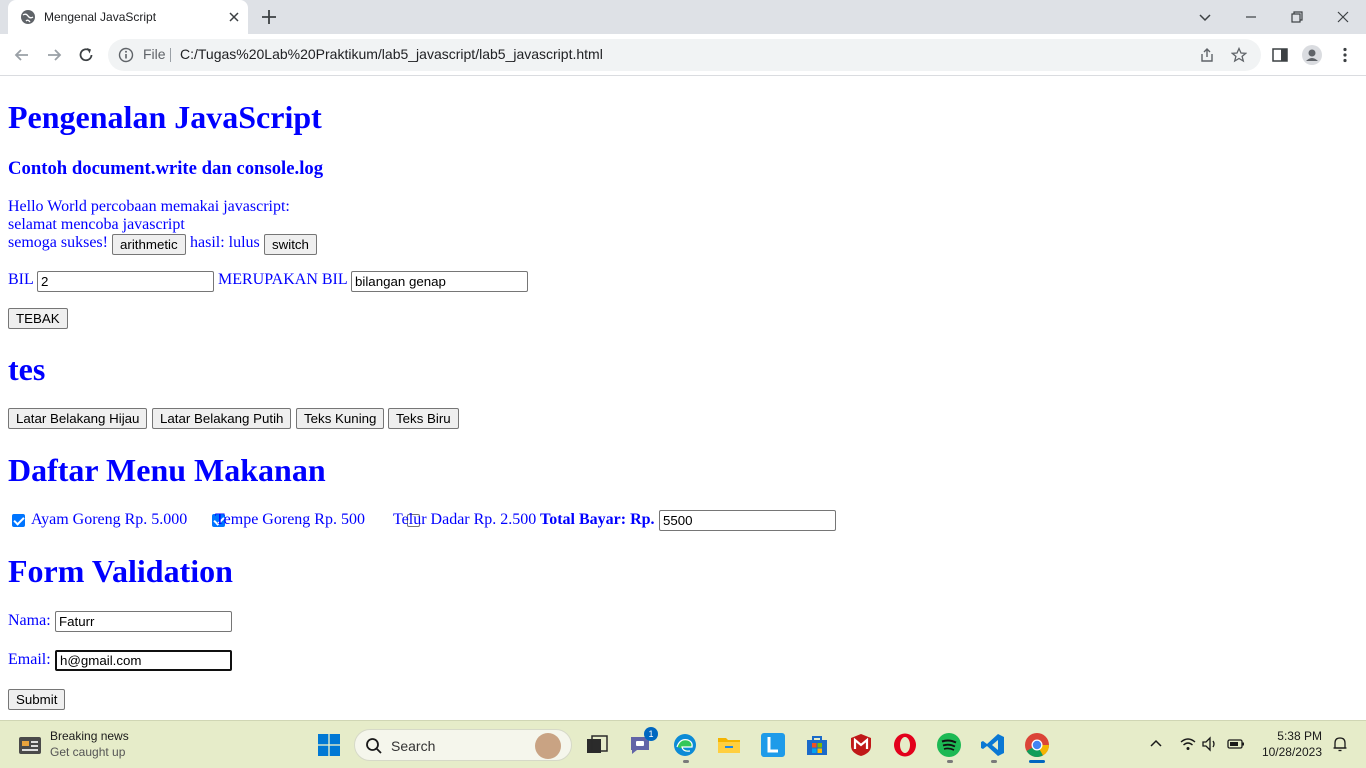 This screenshot has width=1366, height=768. What do you see at coordinates (597, 745) in the screenshot?
I see `task-view-icon` at bounding box center [597, 745].